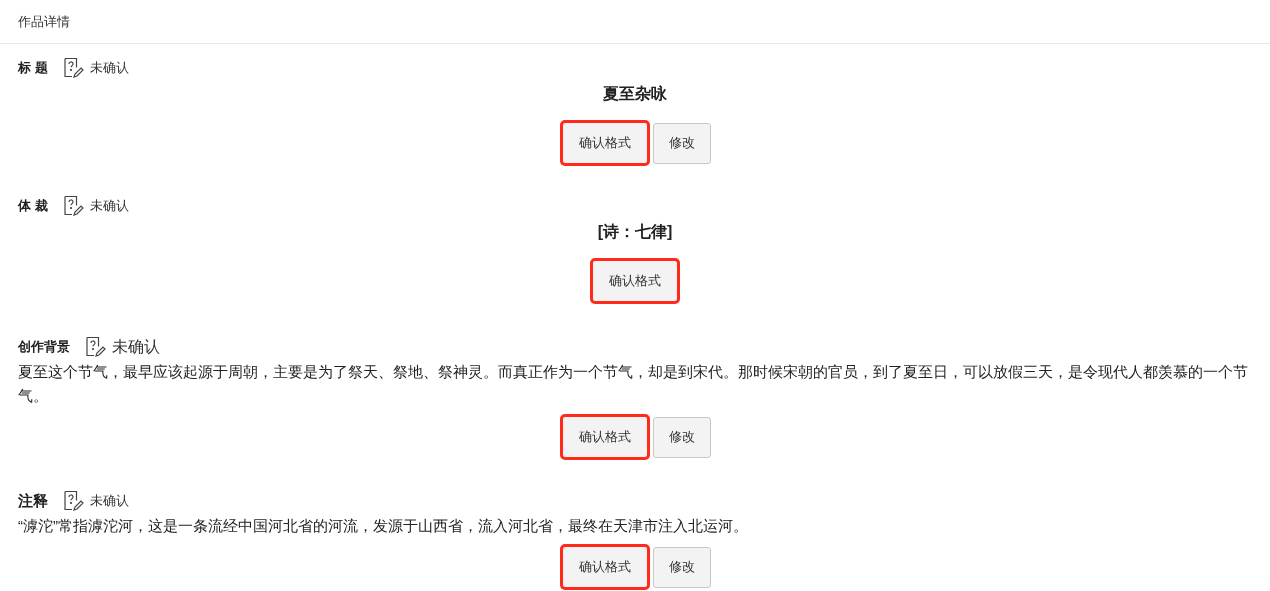 The width and height of the screenshot is (1270, 591). I want to click on section-heading: [诗：七律], so click(635, 232).